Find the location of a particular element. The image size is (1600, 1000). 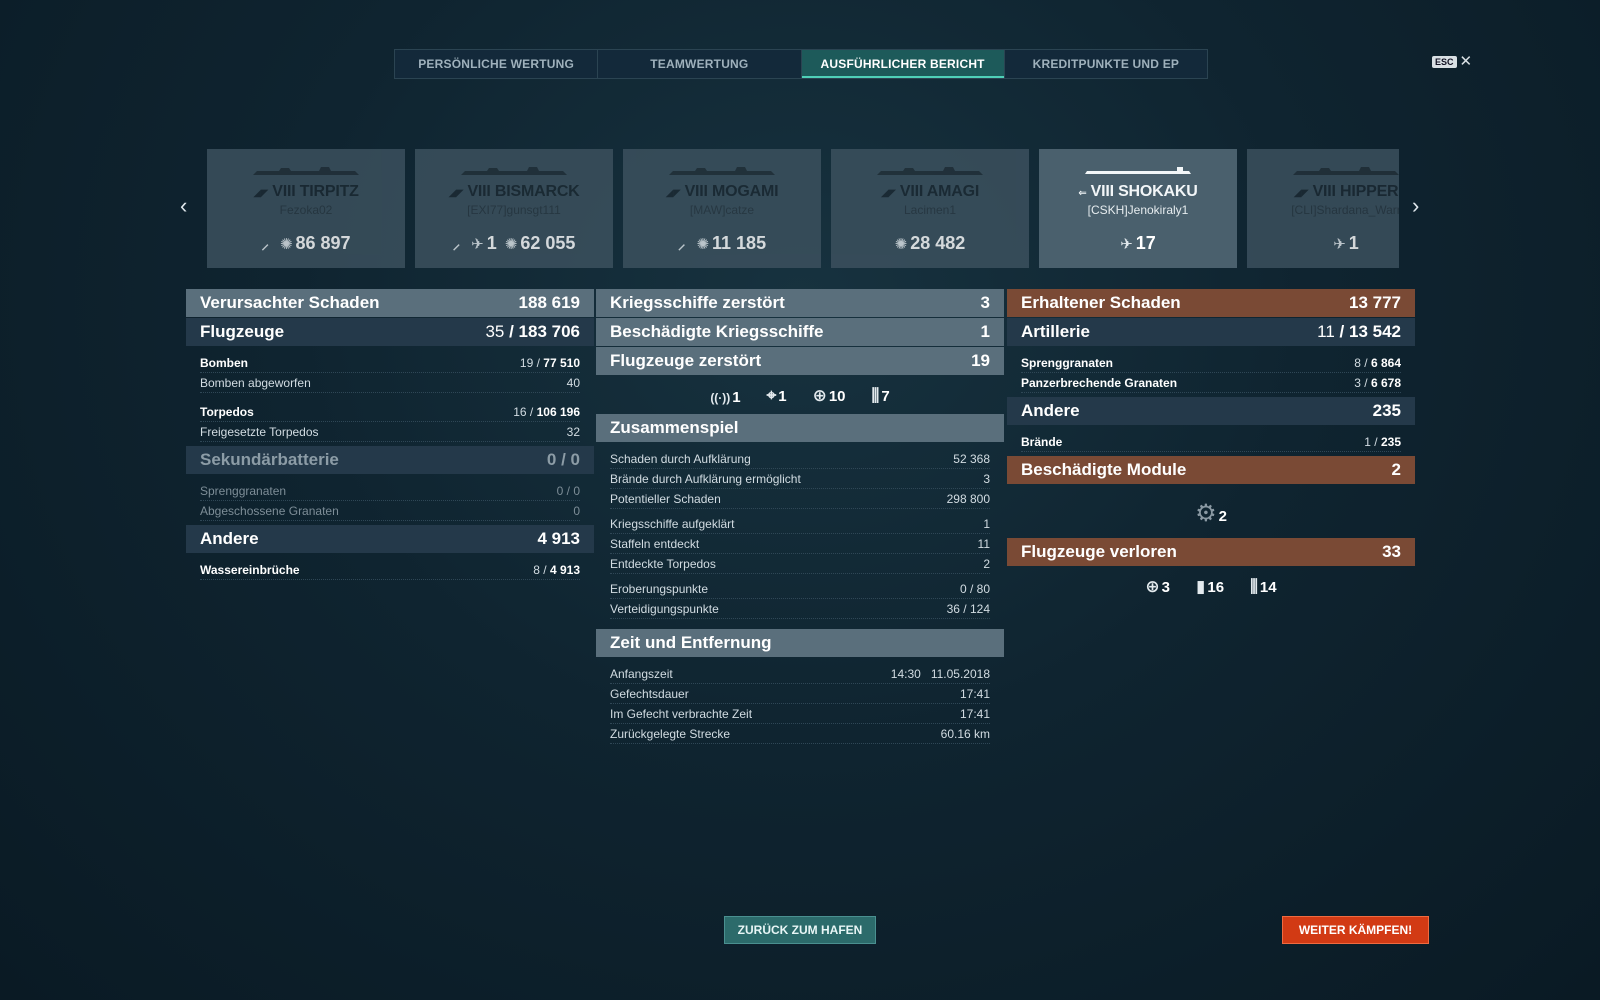

damage-dealt-header: Verursachter Schaden 188 619 is located at coordinates (390, 303).